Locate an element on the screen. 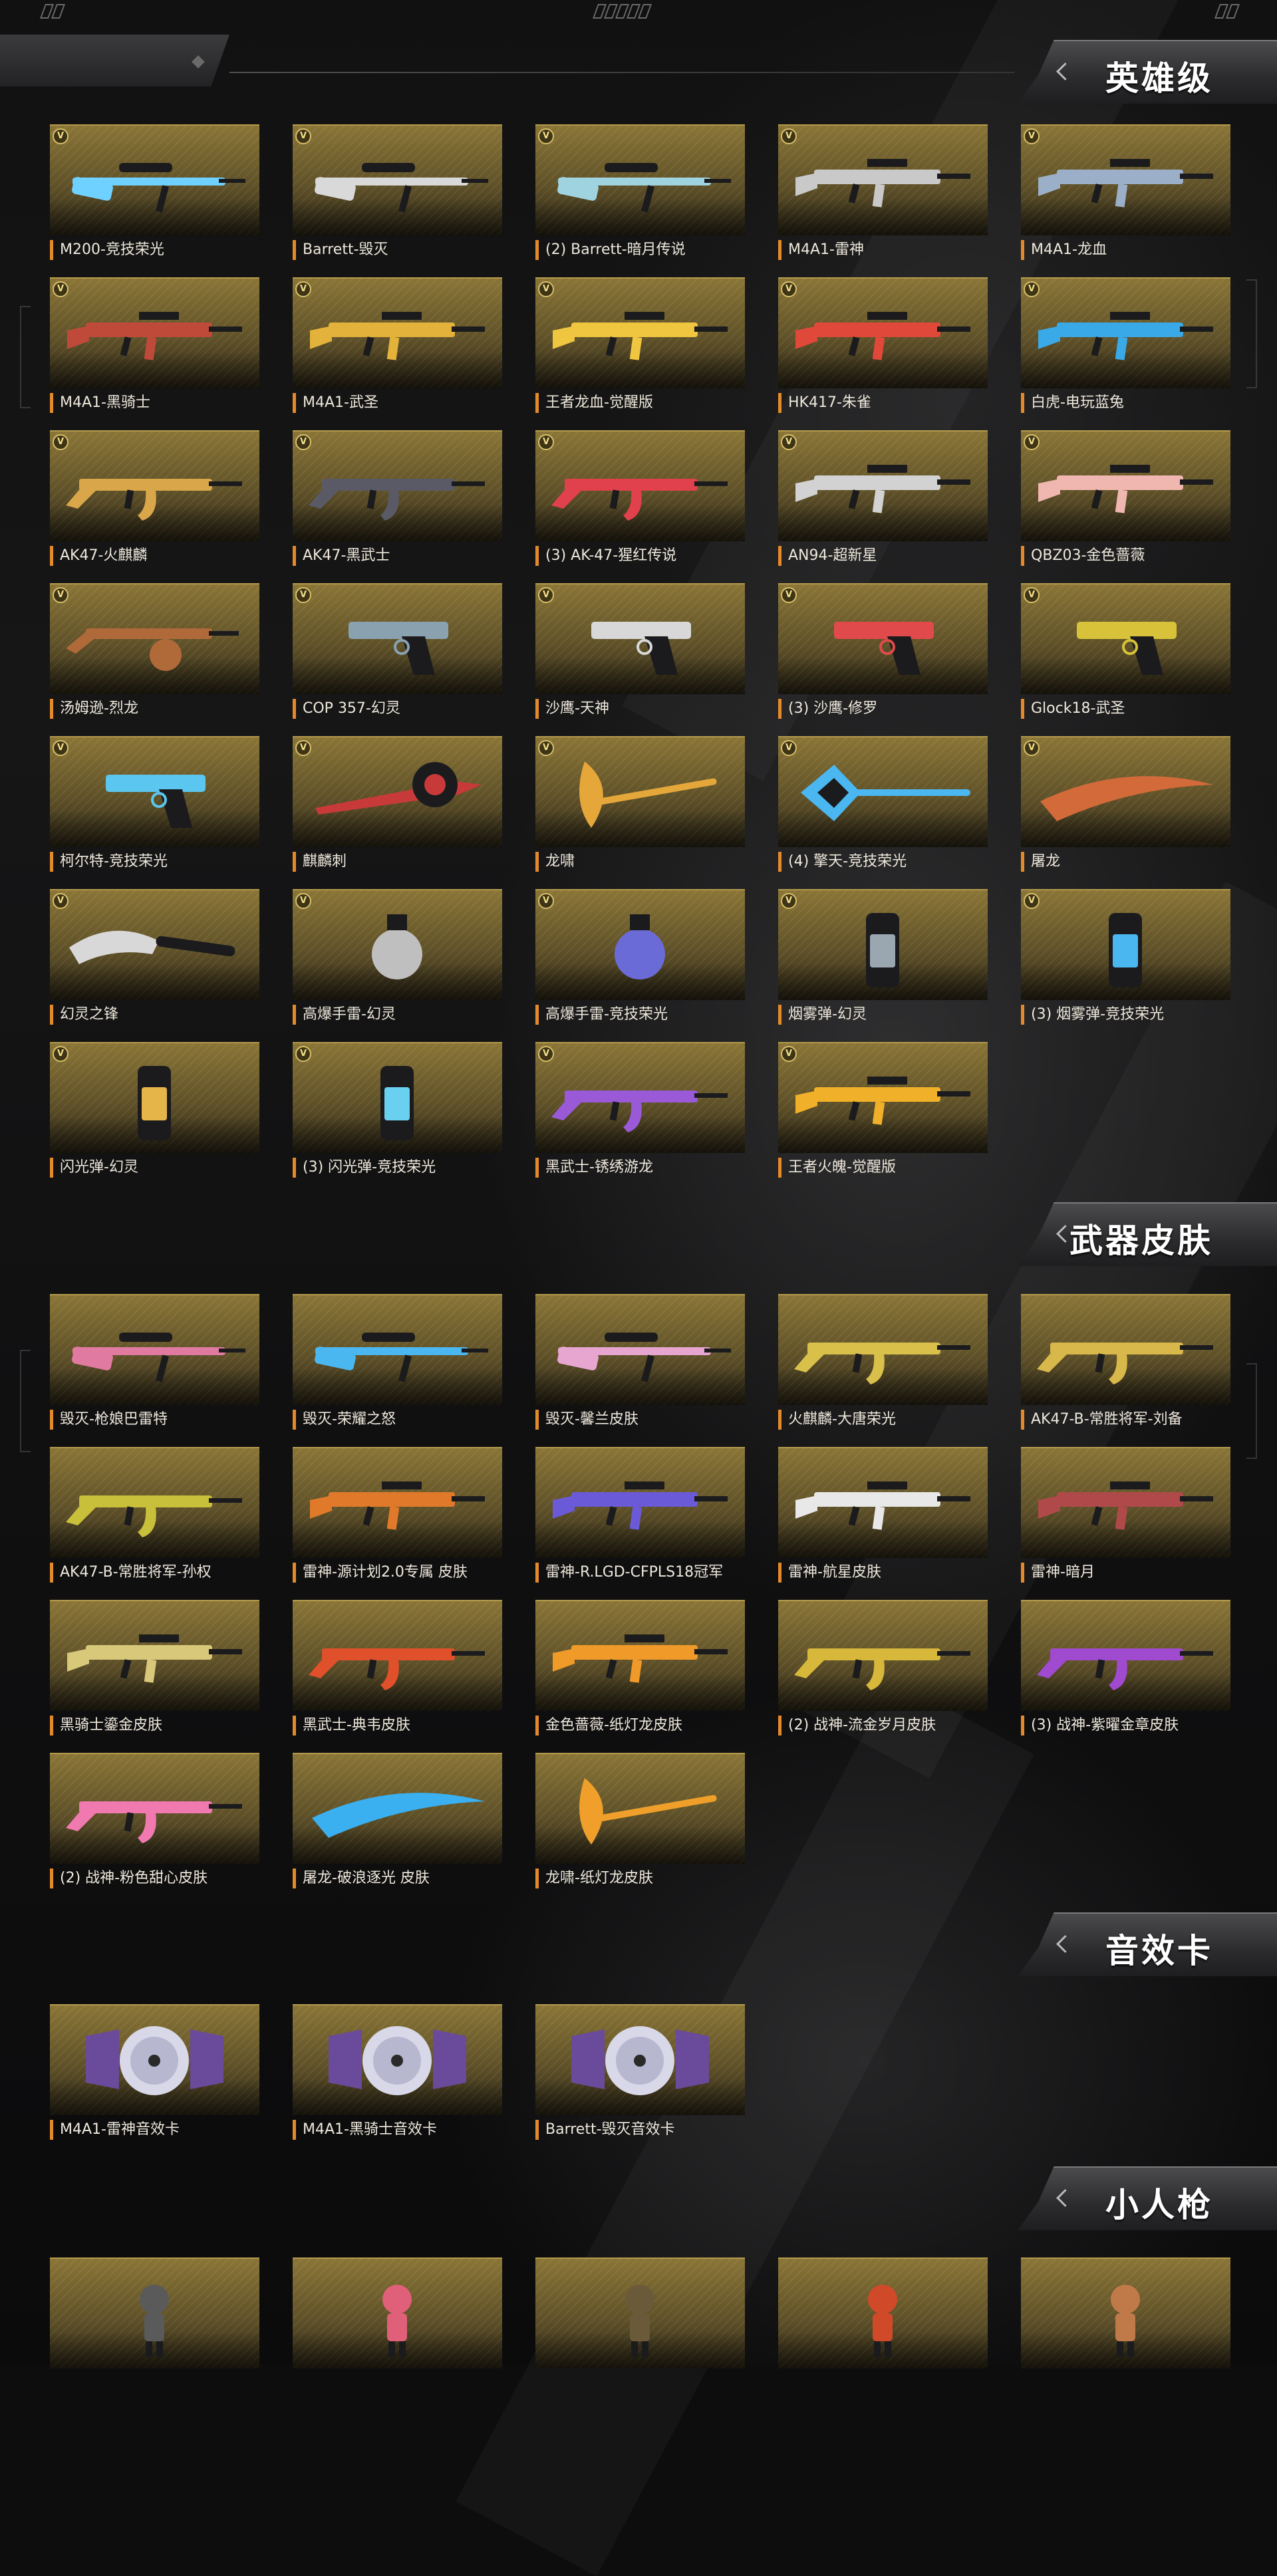 This screenshot has width=1277, height=2576. item-card: V 屠龙 is located at coordinates (1125, 812).